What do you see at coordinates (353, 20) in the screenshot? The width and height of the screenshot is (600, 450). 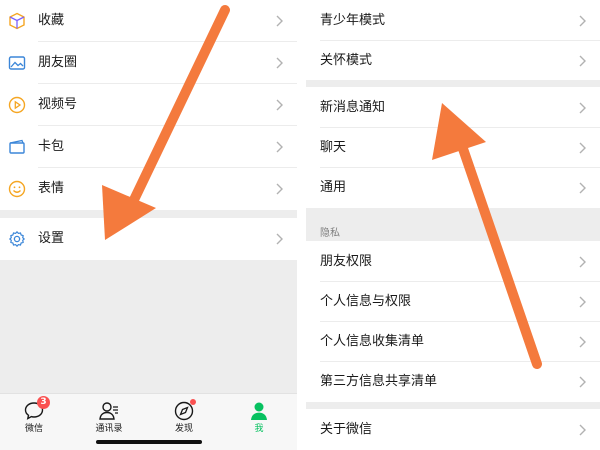 I see `menu-item-label: 青少年模式` at bounding box center [353, 20].